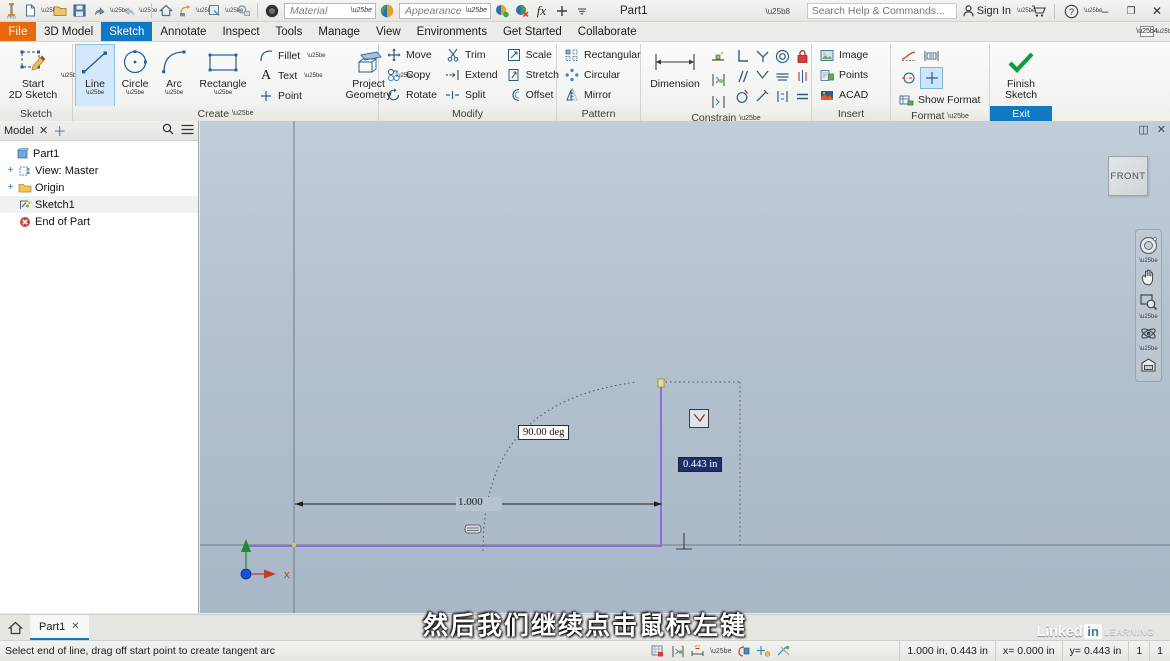 The width and height of the screenshot is (1170, 661). What do you see at coordinates (532, 55) in the screenshot?
I see `scale-button: Scale` at bounding box center [532, 55].